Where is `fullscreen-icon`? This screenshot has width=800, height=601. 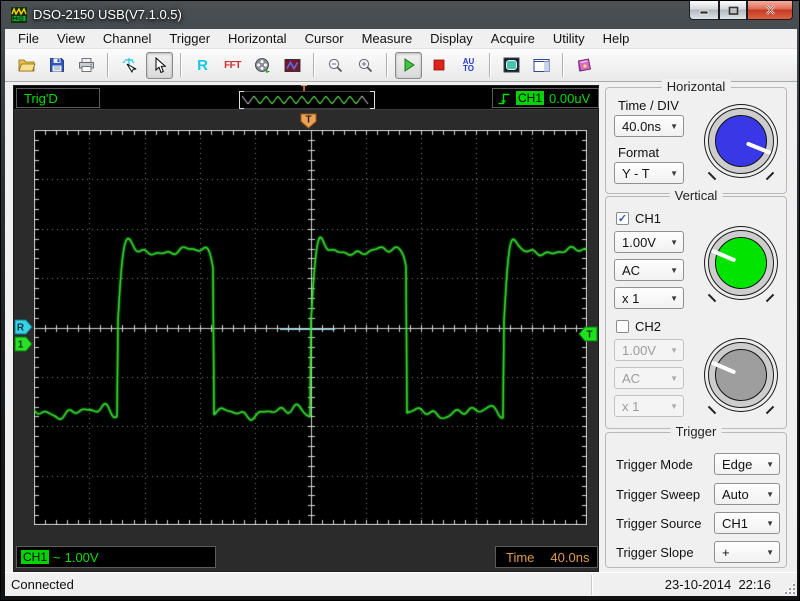
fullscreen-icon is located at coordinates (511, 65).